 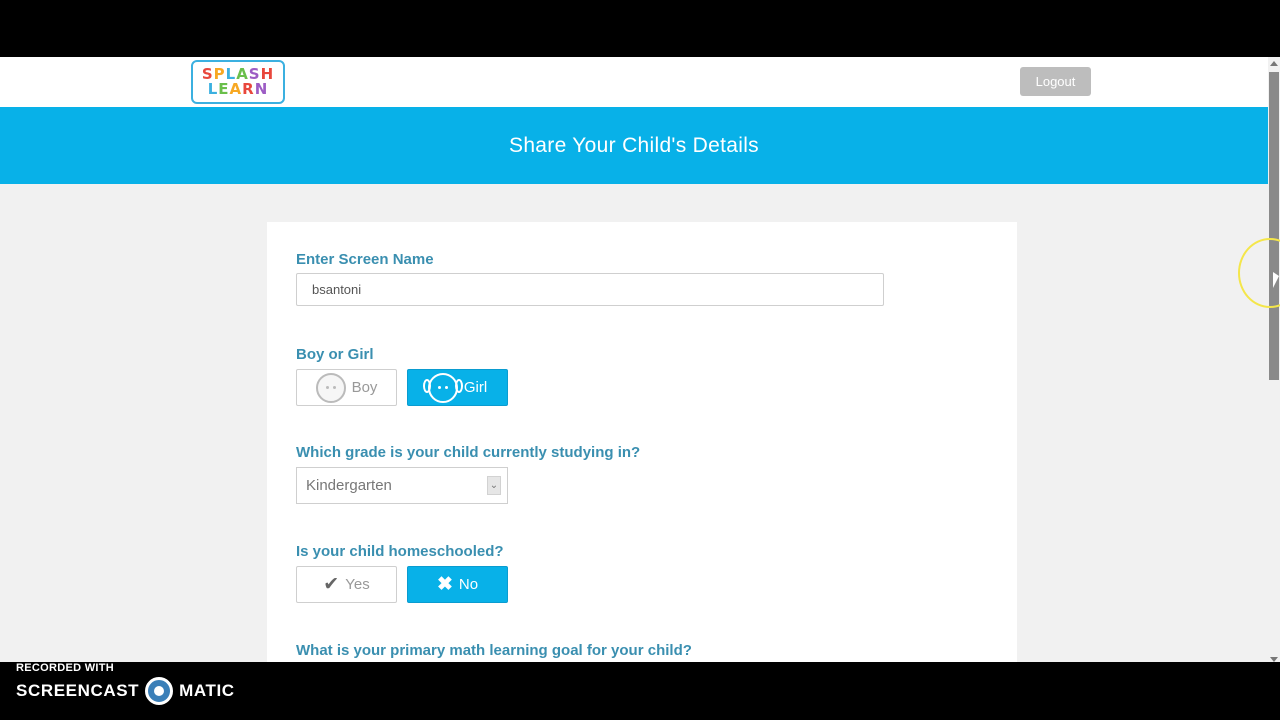 What do you see at coordinates (640, 691) in the screenshot?
I see `video-bottom-bar: RECORDED WITH SCREENCAST MATIC` at bounding box center [640, 691].